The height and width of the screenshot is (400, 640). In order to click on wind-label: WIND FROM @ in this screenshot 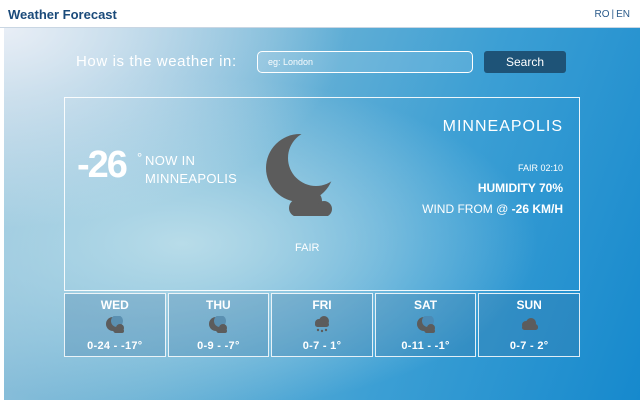, I will do `click(465, 209)`.